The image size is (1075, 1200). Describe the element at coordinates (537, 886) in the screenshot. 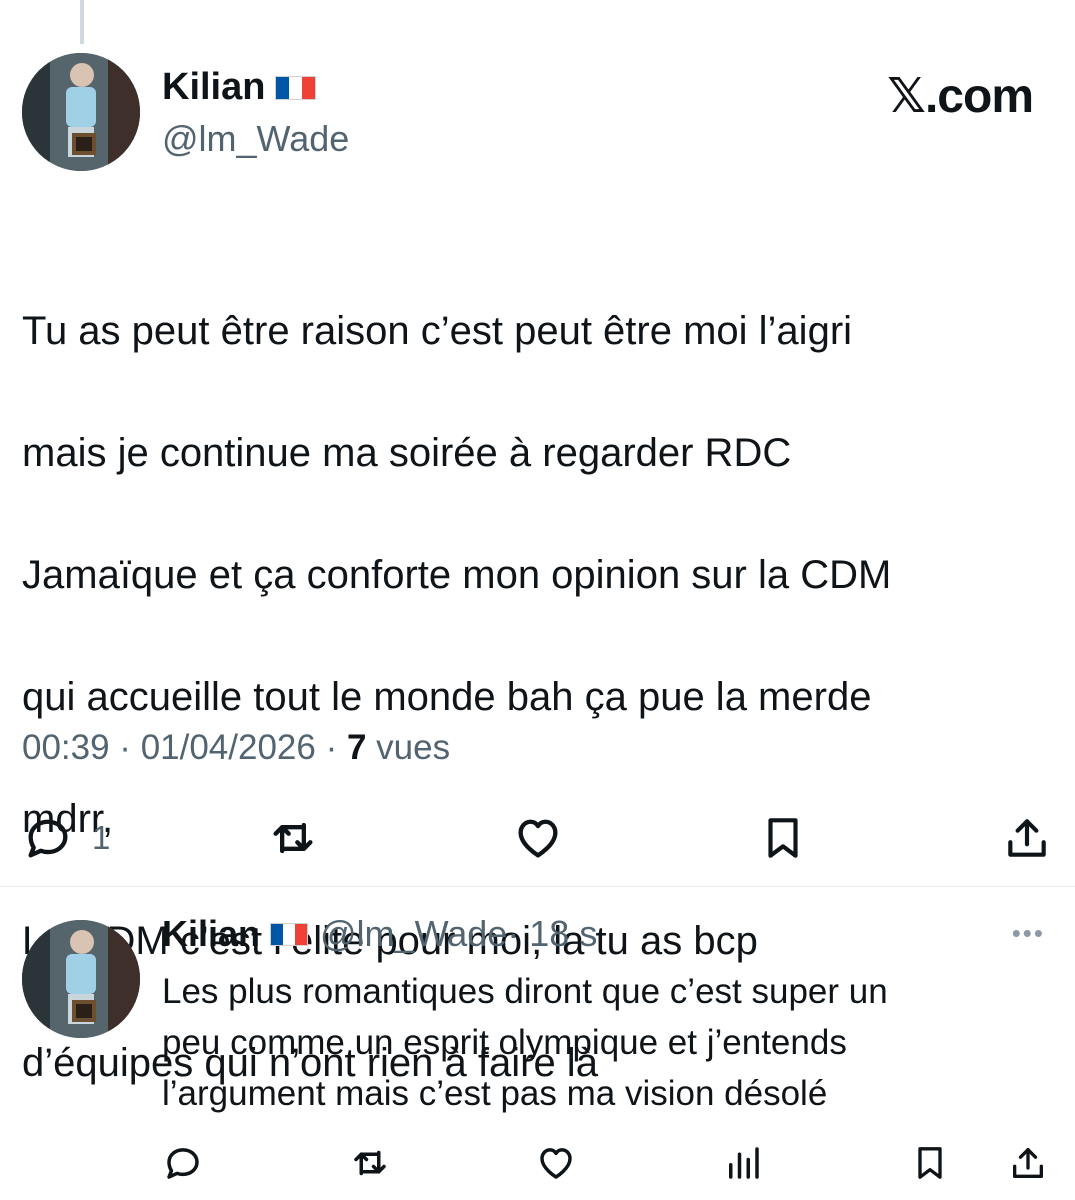

I see `divider` at that location.